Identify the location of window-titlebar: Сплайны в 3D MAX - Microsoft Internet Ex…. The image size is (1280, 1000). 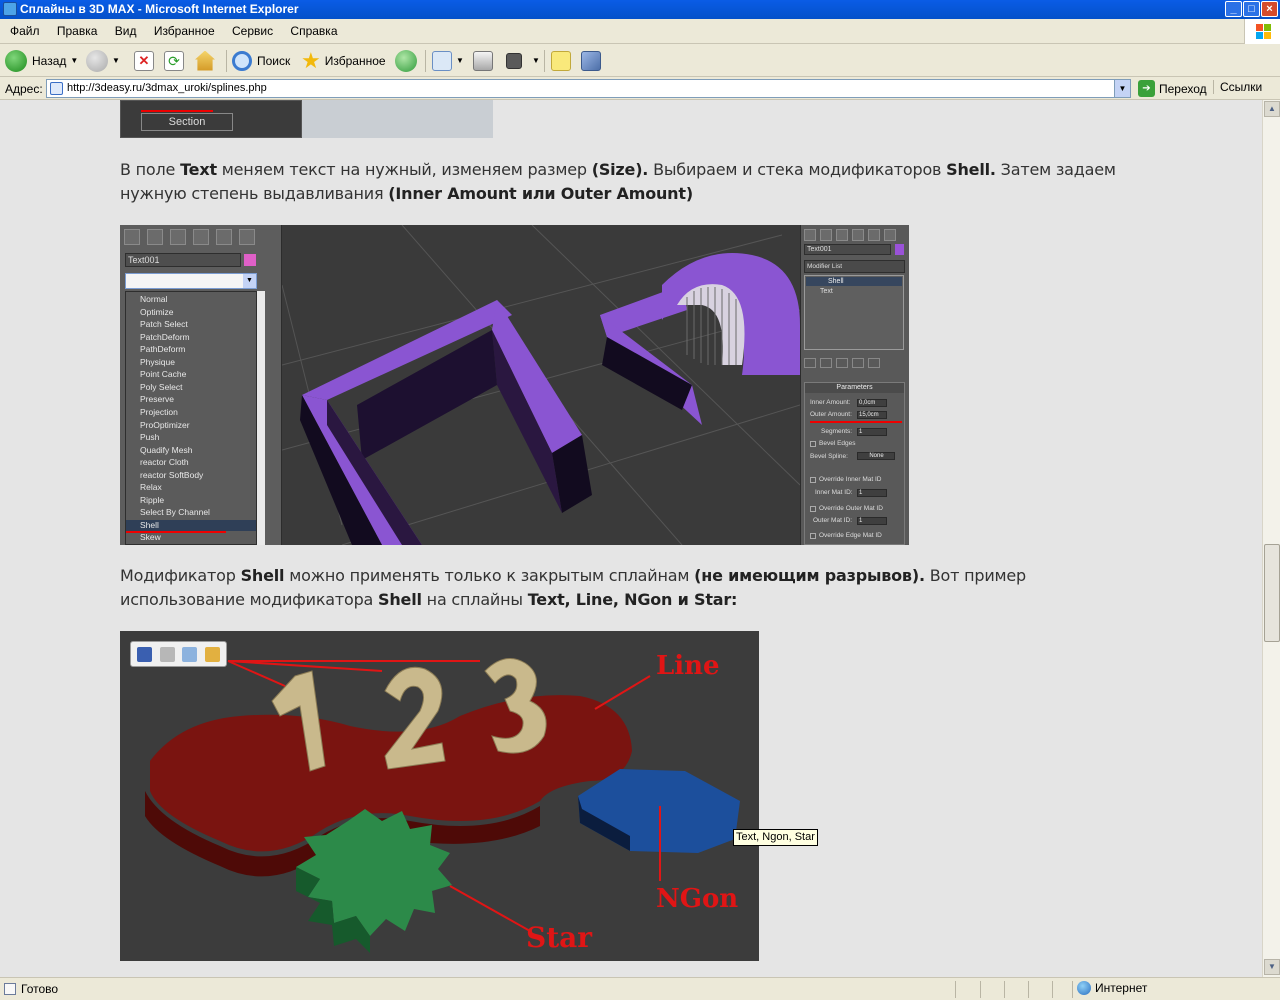
(640, 9).